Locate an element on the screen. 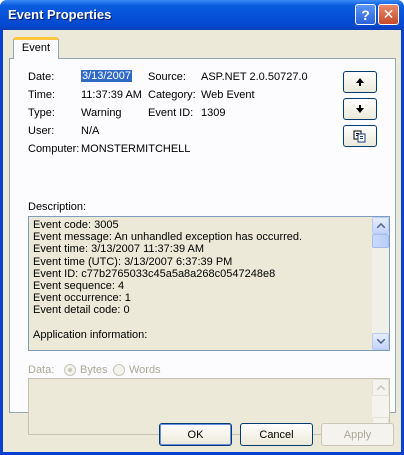 The image size is (404, 455). scroll-down-button is located at coordinates (380, 341).